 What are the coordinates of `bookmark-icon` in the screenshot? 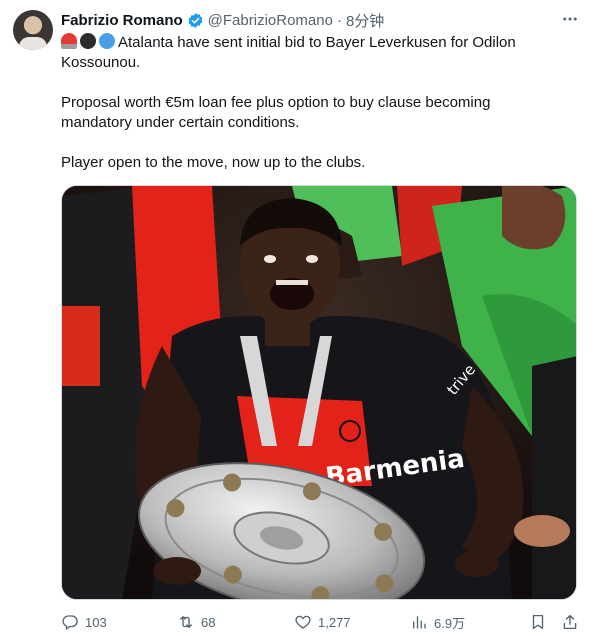 It's located at (538, 622).